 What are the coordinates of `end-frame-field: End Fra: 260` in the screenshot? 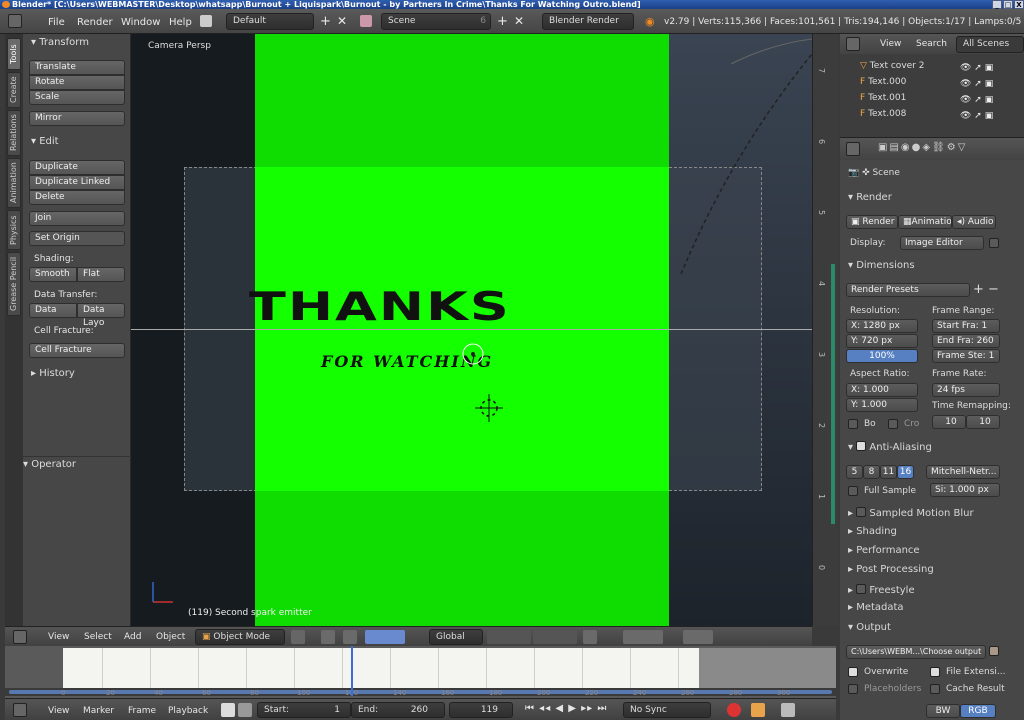 It's located at (966, 341).